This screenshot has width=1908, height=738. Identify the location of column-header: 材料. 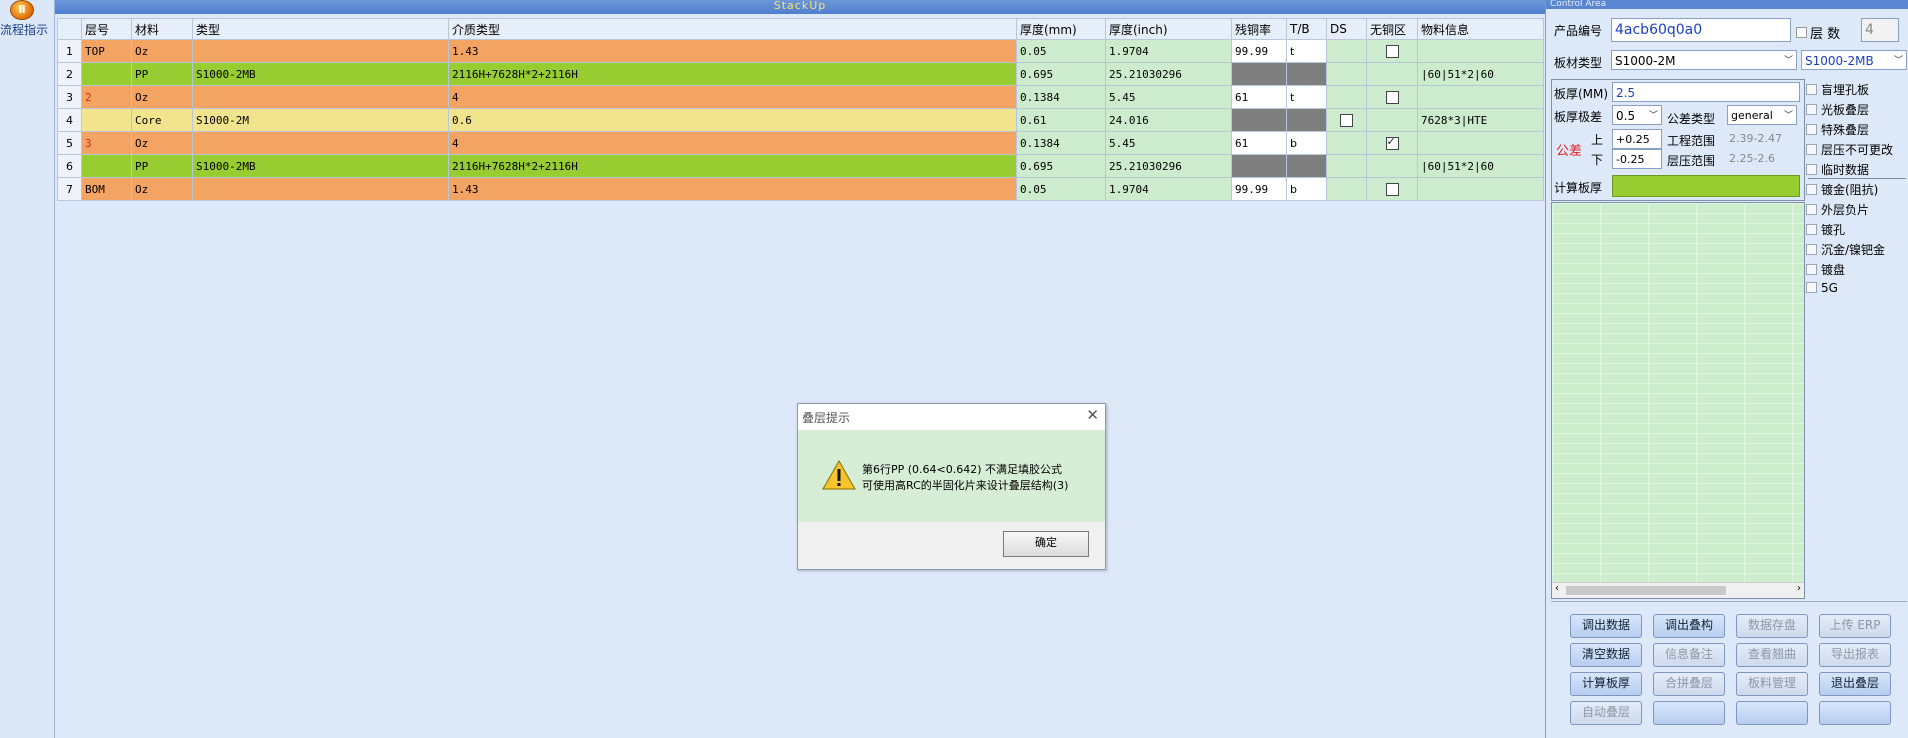
(162, 29).